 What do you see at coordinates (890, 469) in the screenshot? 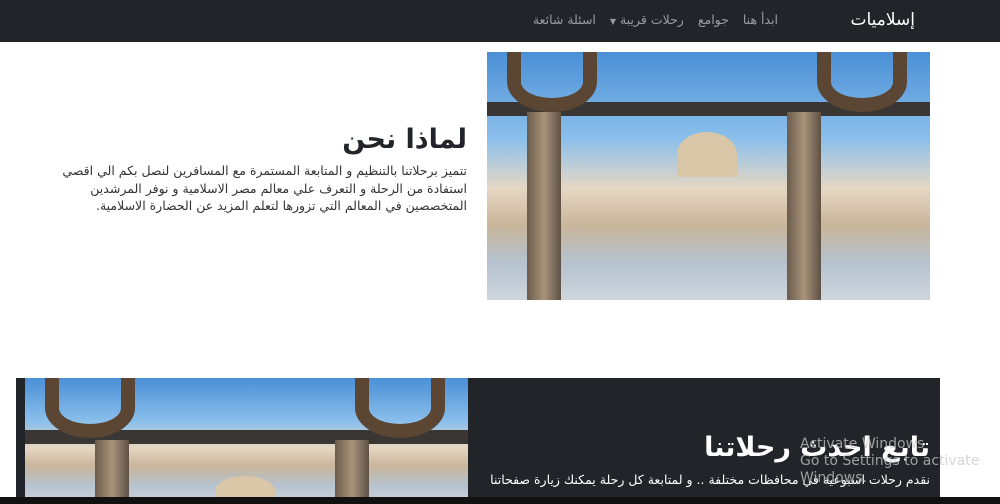
I see `watermark-line2: Go to Settings to activate Windows.` at bounding box center [890, 469].